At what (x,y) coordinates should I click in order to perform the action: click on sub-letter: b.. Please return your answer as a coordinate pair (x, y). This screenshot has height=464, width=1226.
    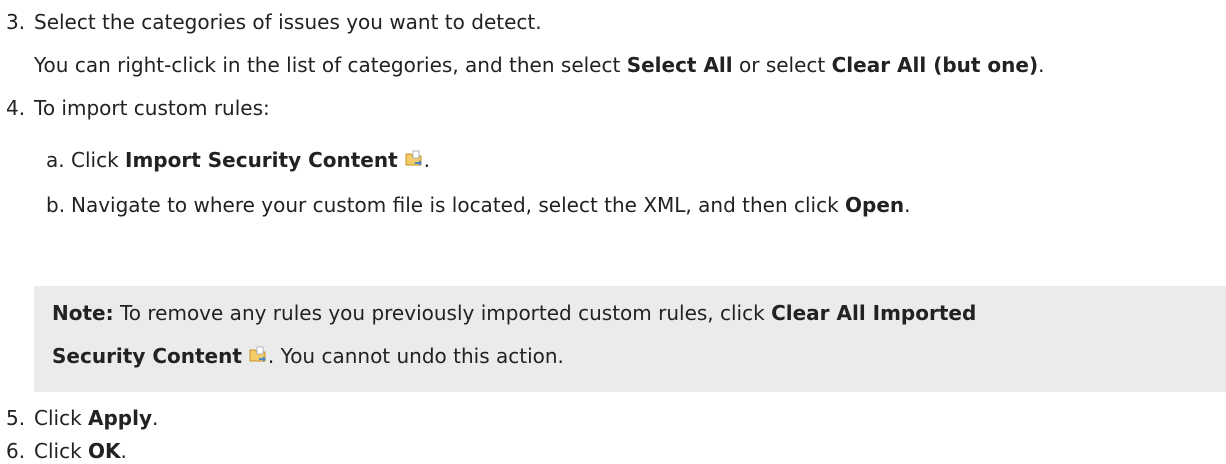
    Looking at the image, I should click on (56, 205).